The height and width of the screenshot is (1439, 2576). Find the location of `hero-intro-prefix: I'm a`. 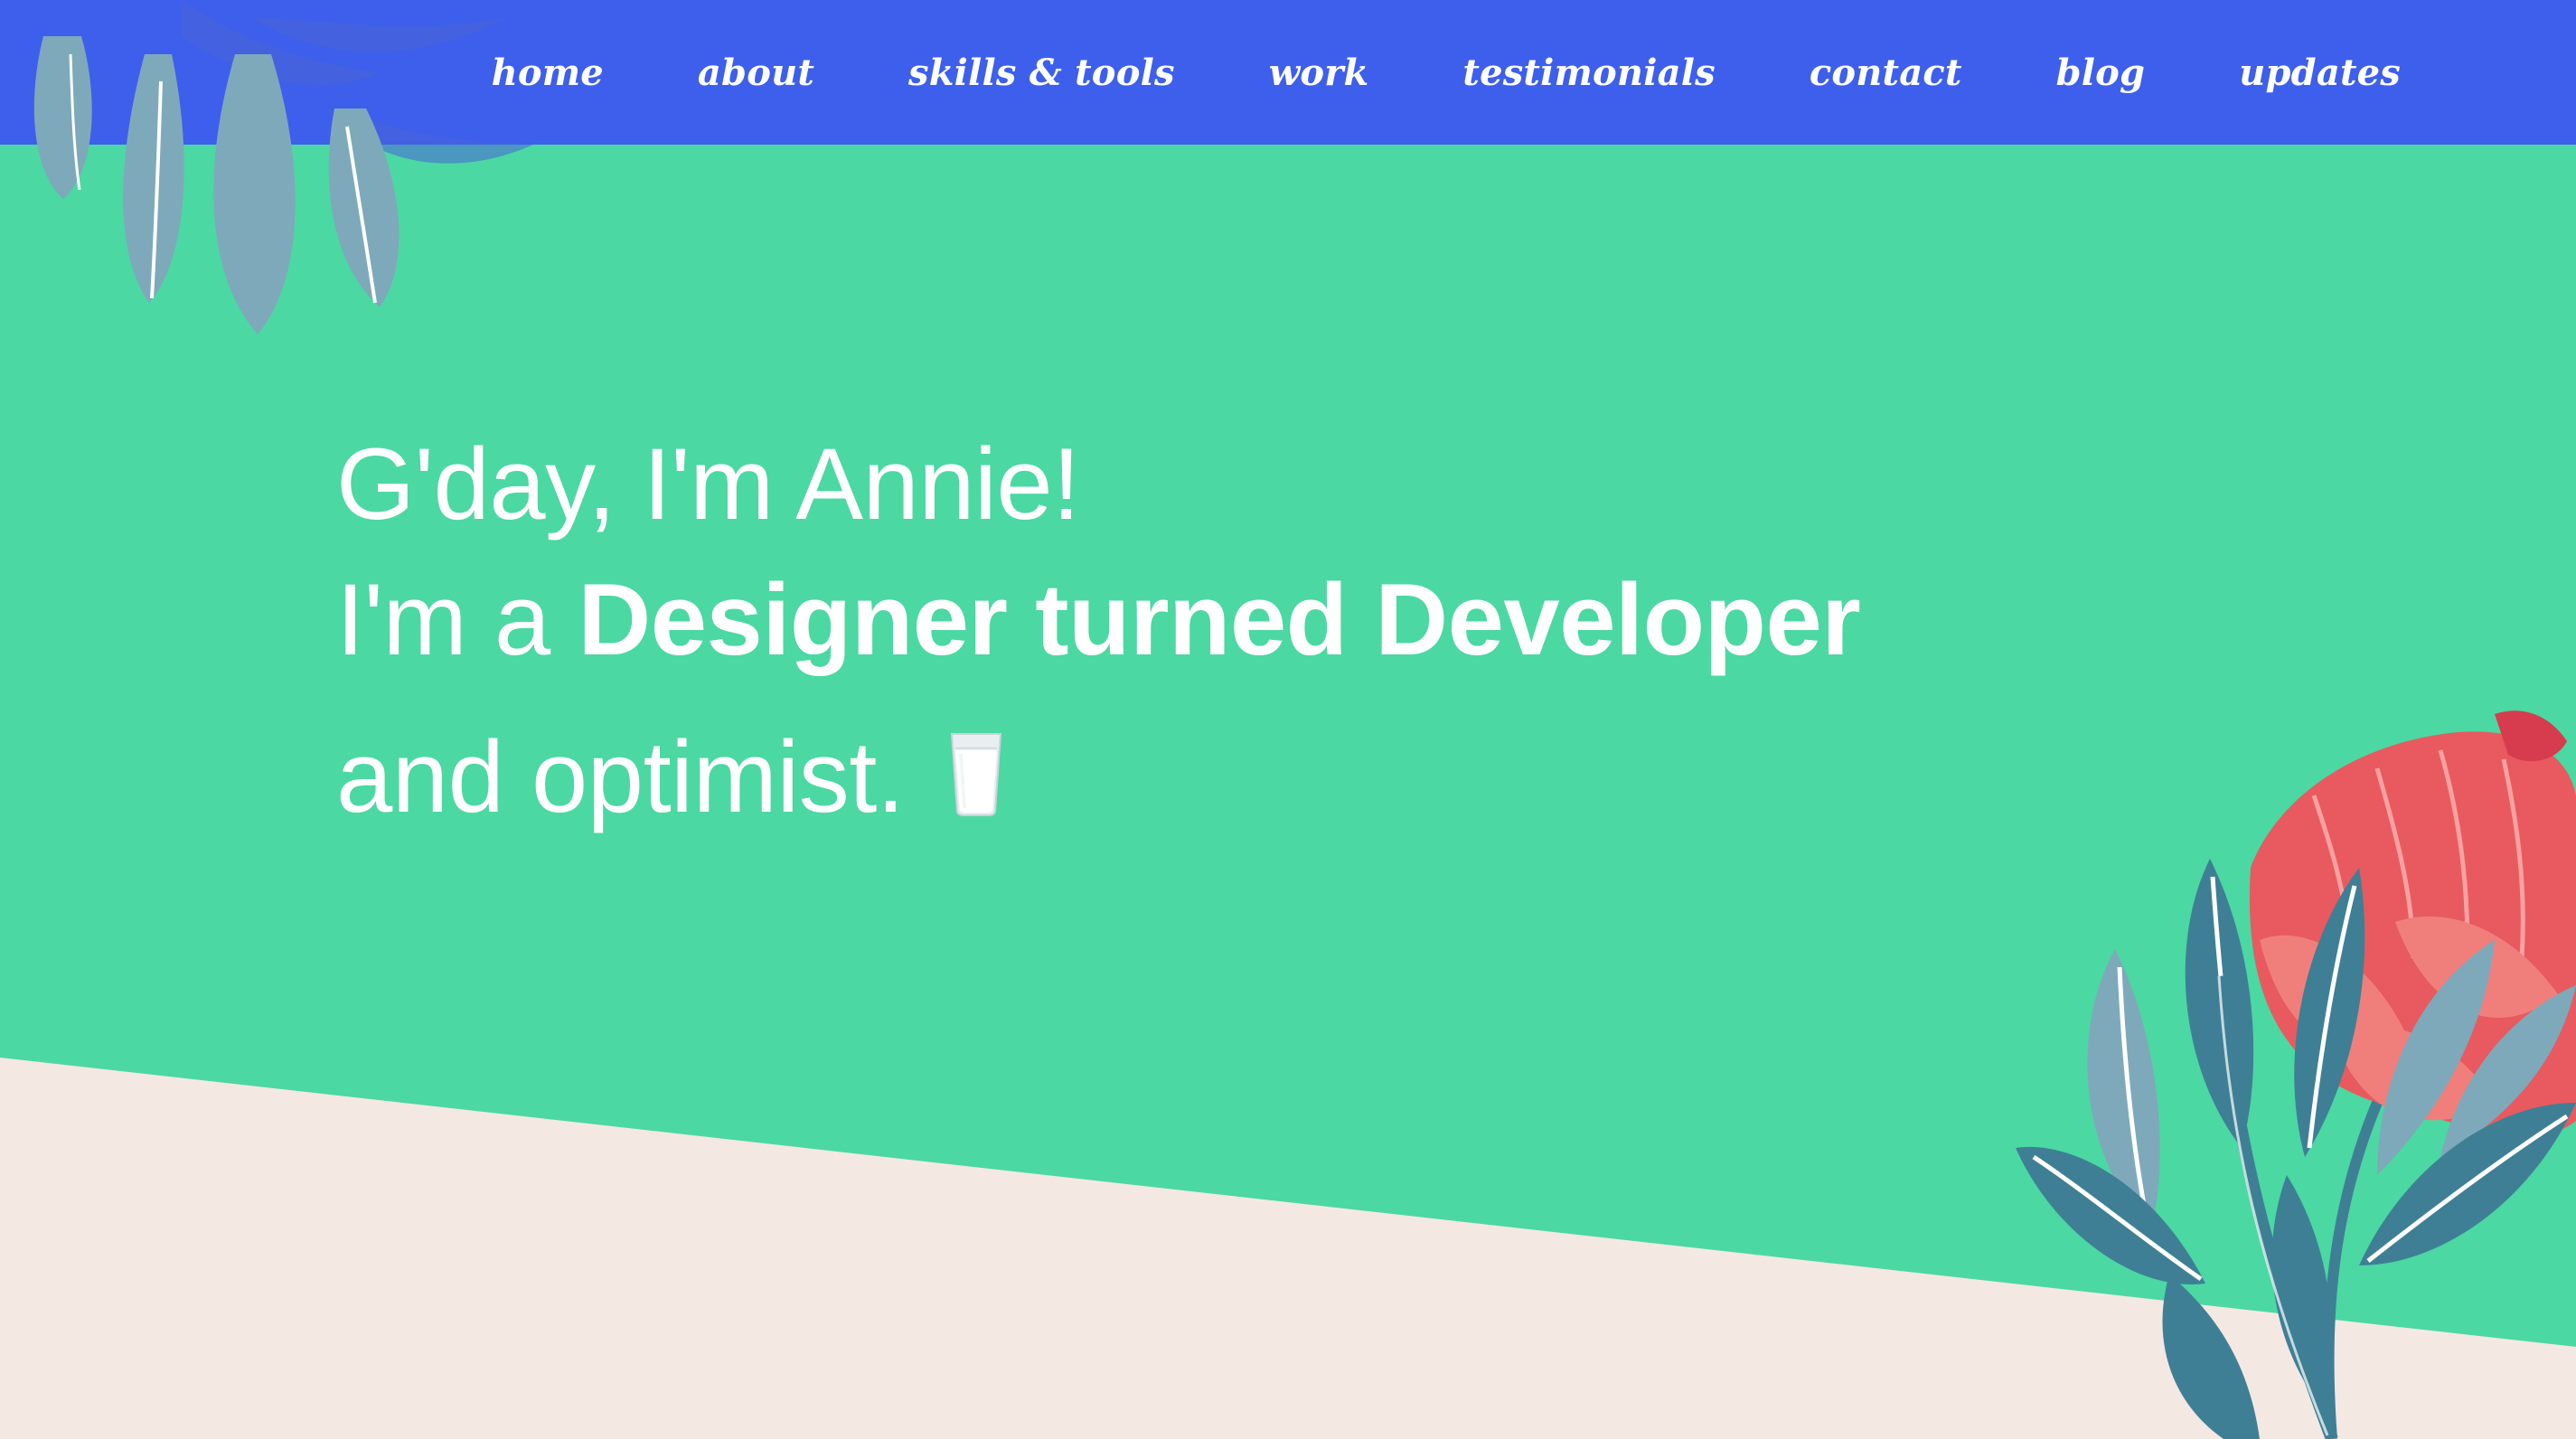

hero-intro-prefix: I'm a is located at coordinates (457, 619).